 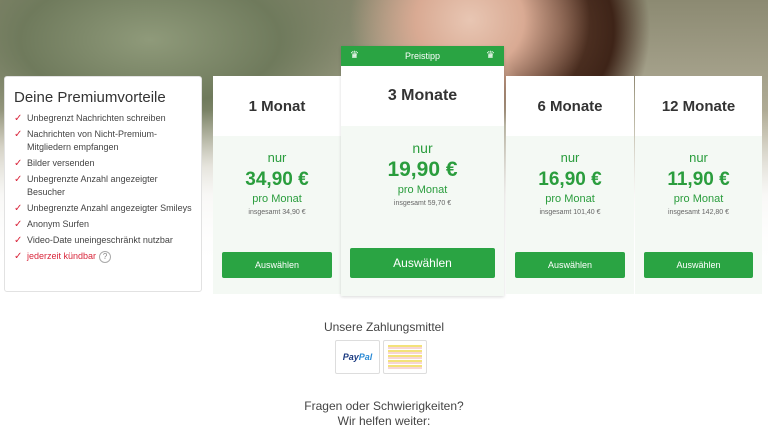 What do you see at coordinates (422, 56) in the screenshot?
I see `preistipp-badge: ♛ Preistipp ♛` at bounding box center [422, 56].